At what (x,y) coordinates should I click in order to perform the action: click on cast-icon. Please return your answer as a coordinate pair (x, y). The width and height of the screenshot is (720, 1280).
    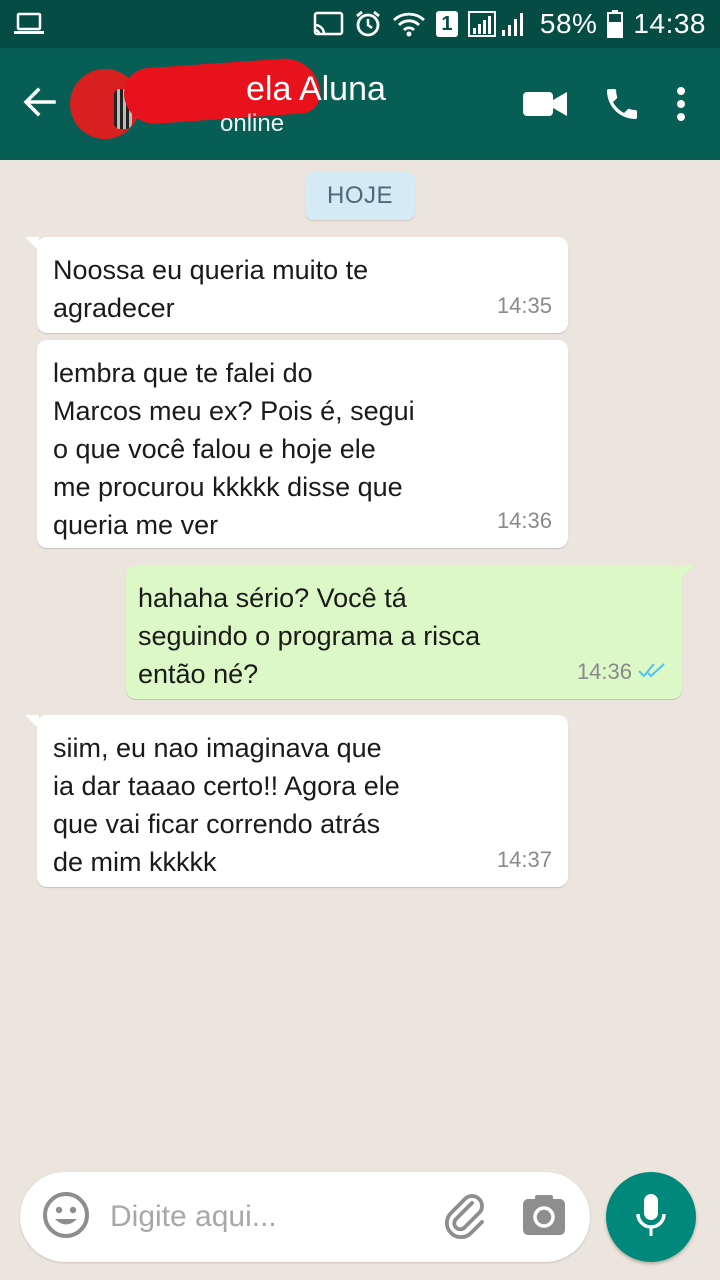
    Looking at the image, I should click on (328, 24).